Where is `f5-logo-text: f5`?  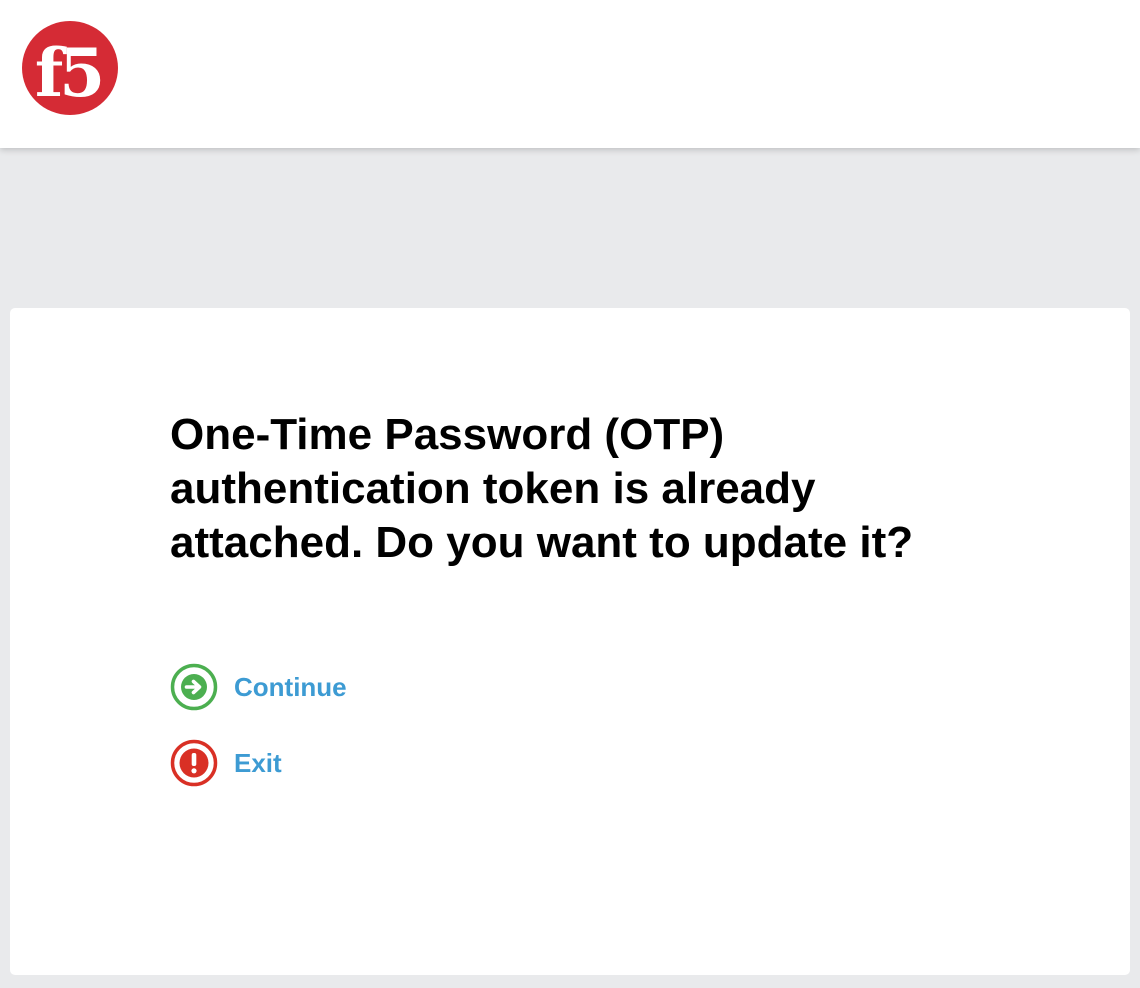
f5-logo-text: f5 is located at coordinates (68, 73).